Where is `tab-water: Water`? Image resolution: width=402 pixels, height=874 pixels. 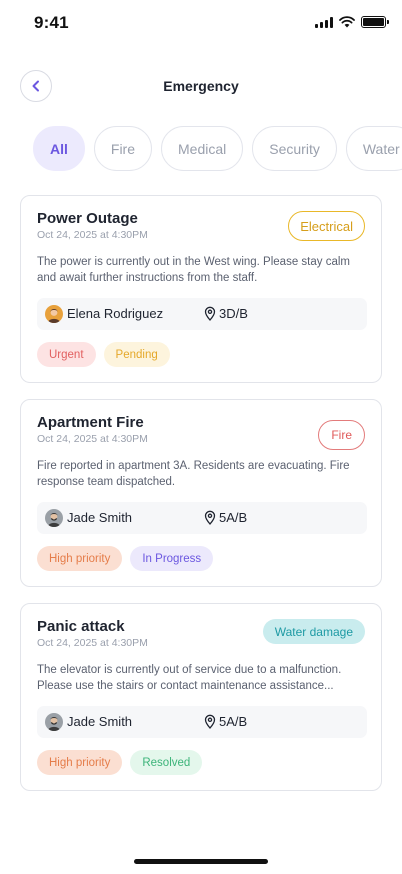
tab-water: Water is located at coordinates (373, 148).